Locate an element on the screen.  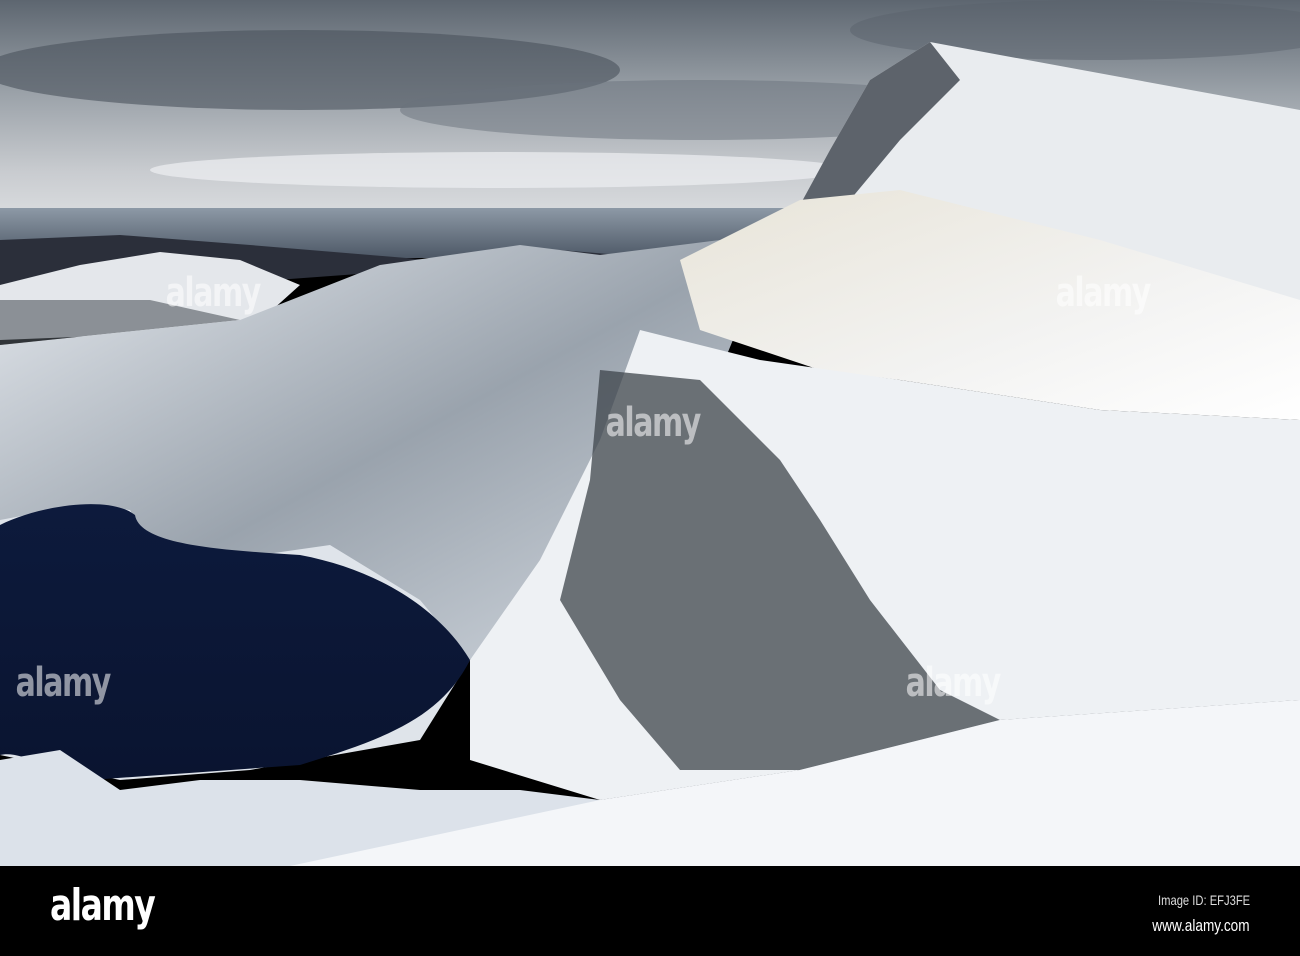
footer-bar: alamy Image ID: EFJ3FE www.alamy.com is located at coordinates (650, 911).